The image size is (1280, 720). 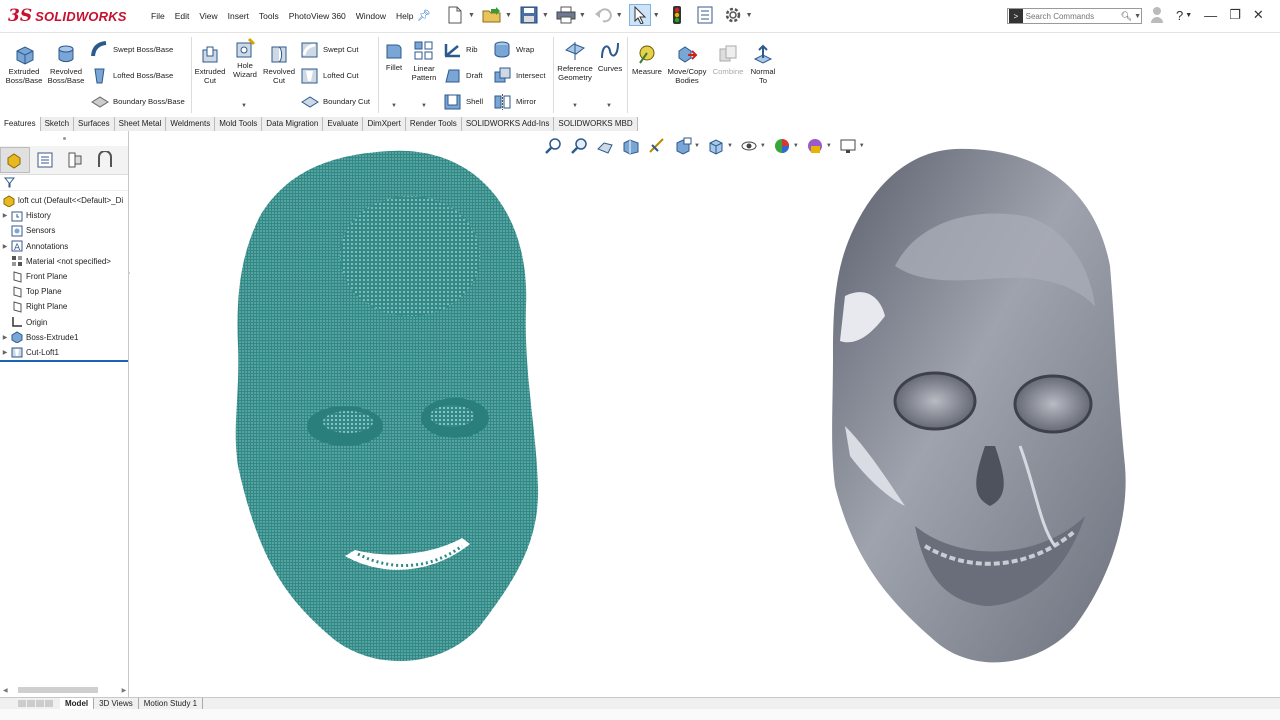 What do you see at coordinates (75, 160) in the screenshot?
I see `configuration-manager-tab-icon` at bounding box center [75, 160].